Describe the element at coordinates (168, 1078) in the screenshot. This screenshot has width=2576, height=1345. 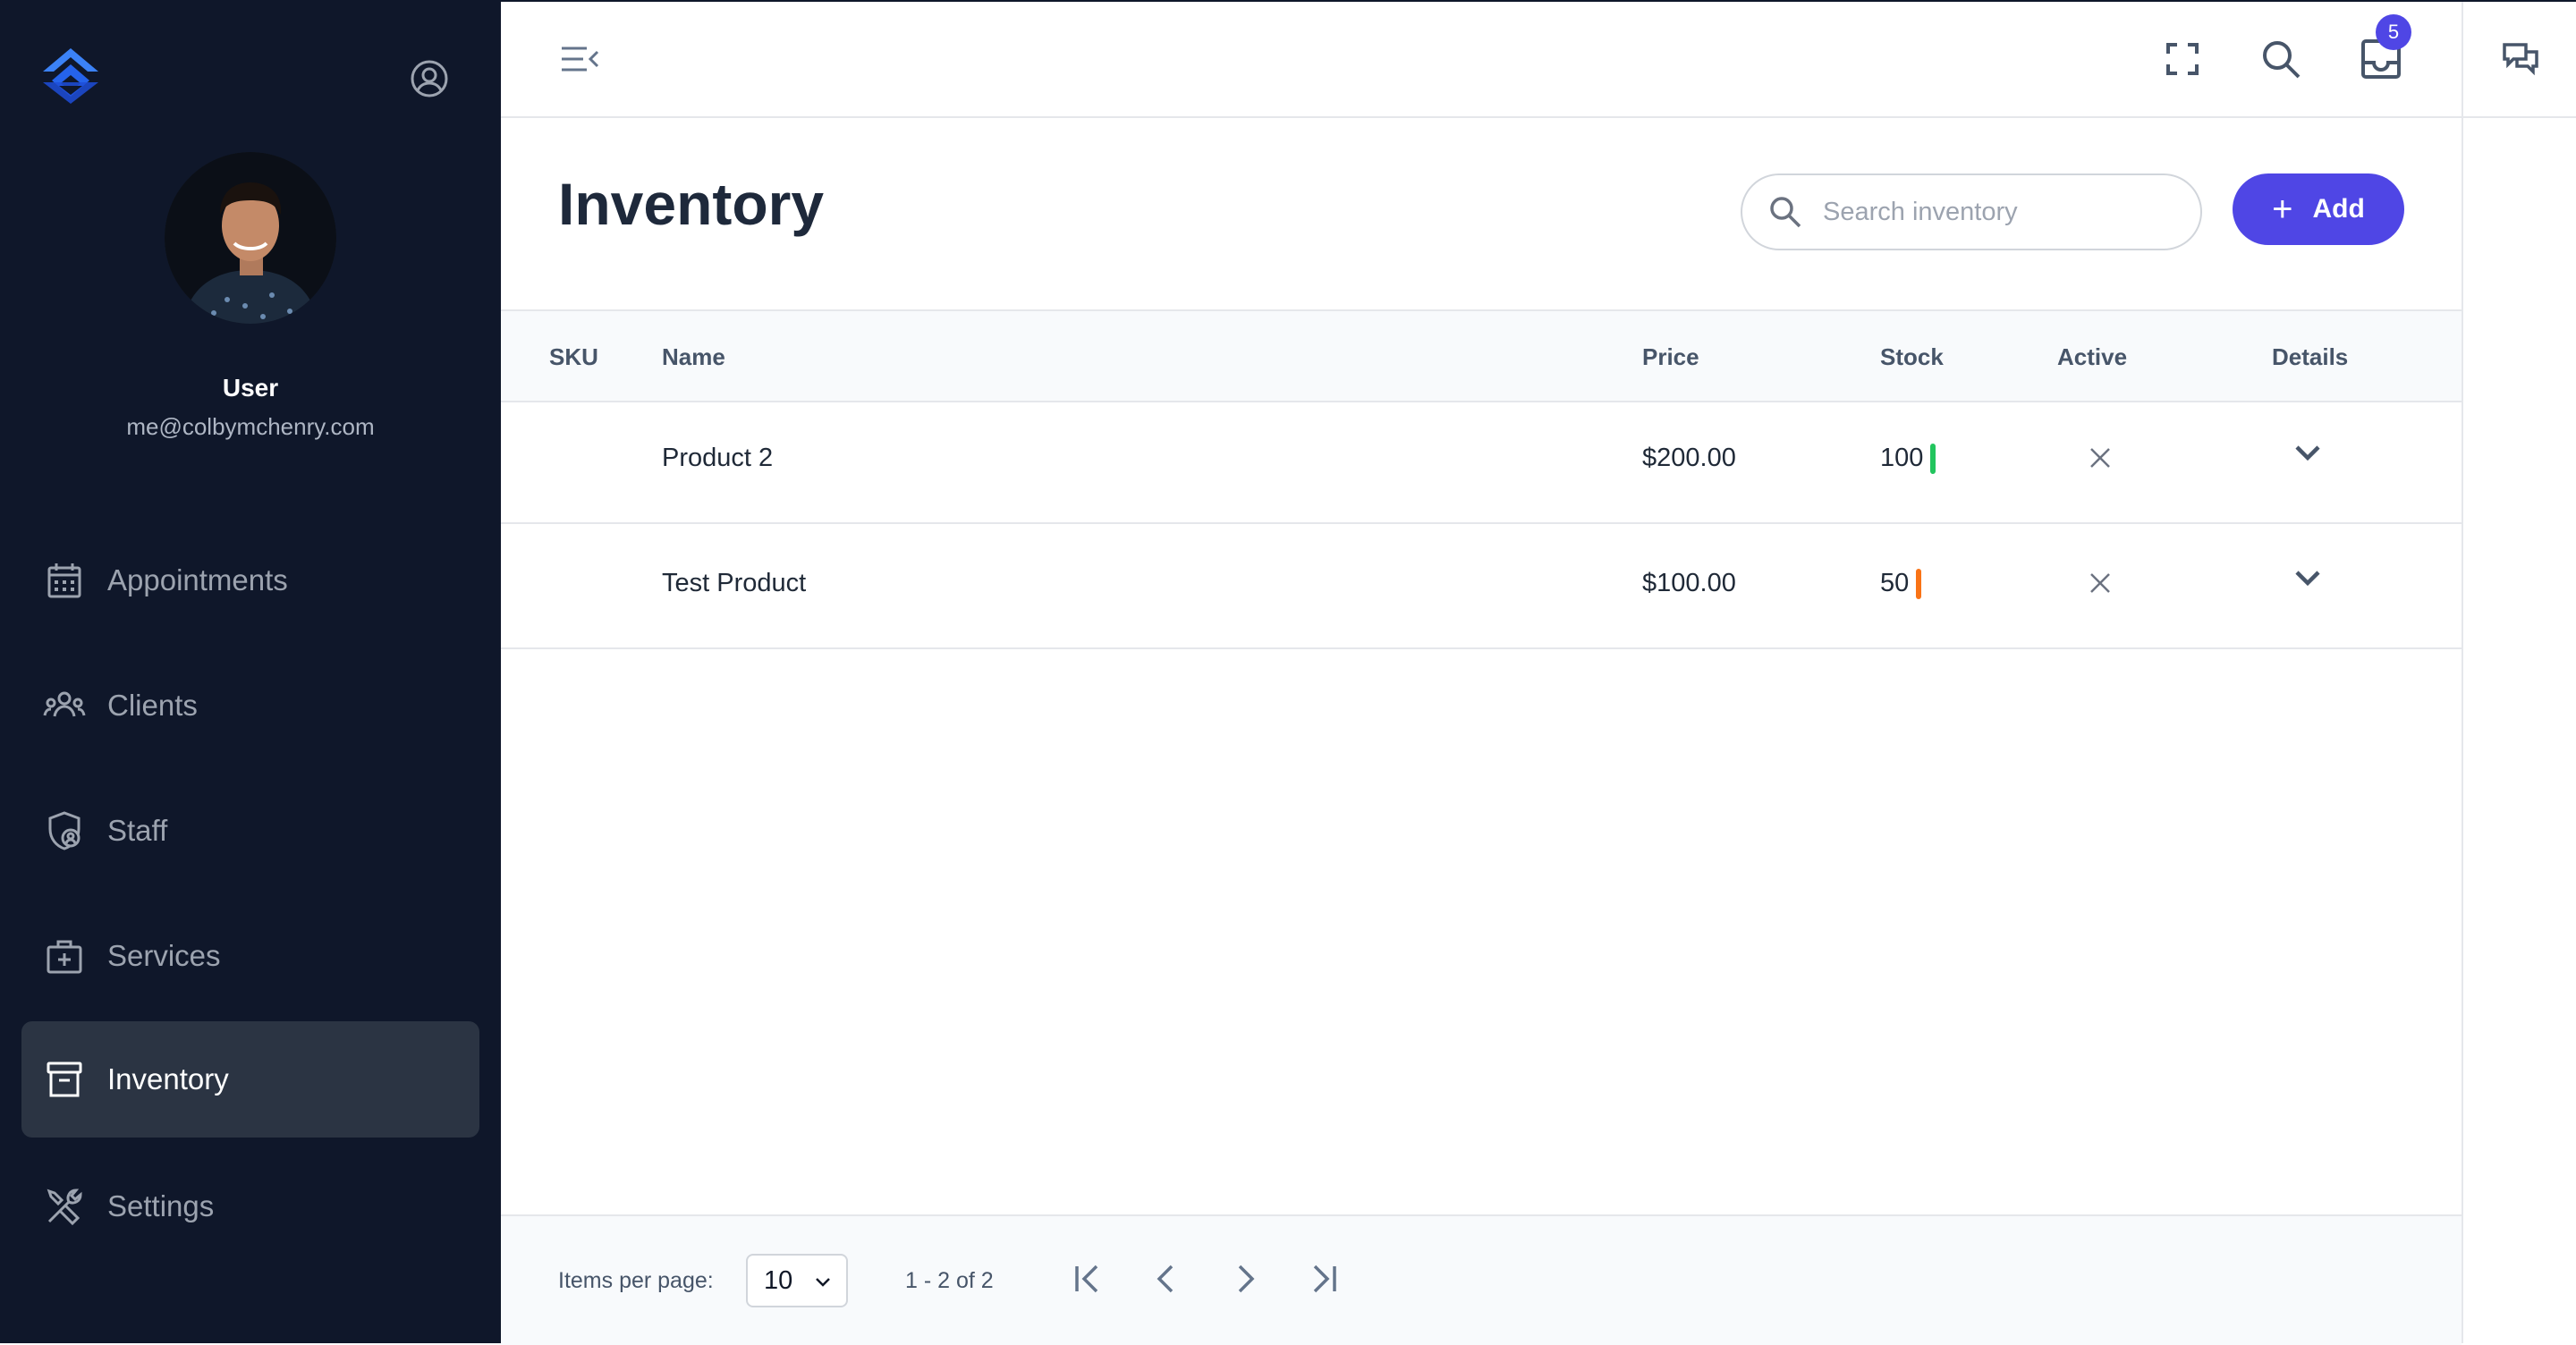
I see `sidebar-item-label: Inventory` at that location.